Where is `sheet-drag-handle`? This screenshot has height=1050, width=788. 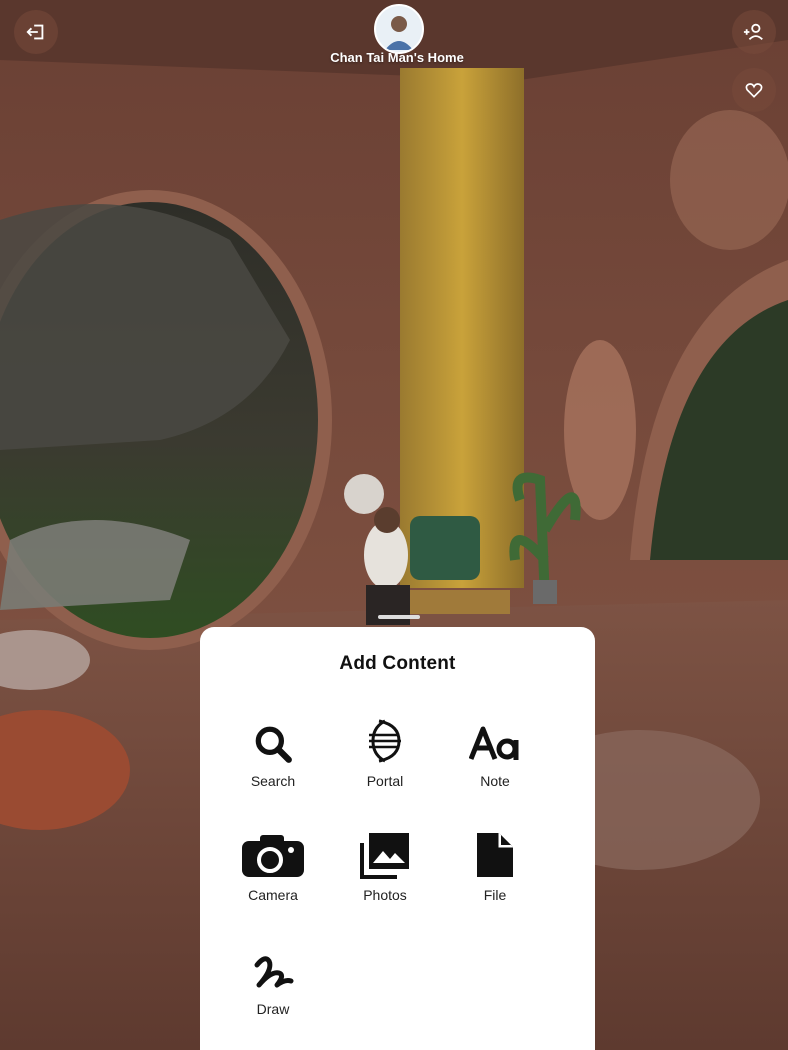 sheet-drag-handle is located at coordinates (399, 617).